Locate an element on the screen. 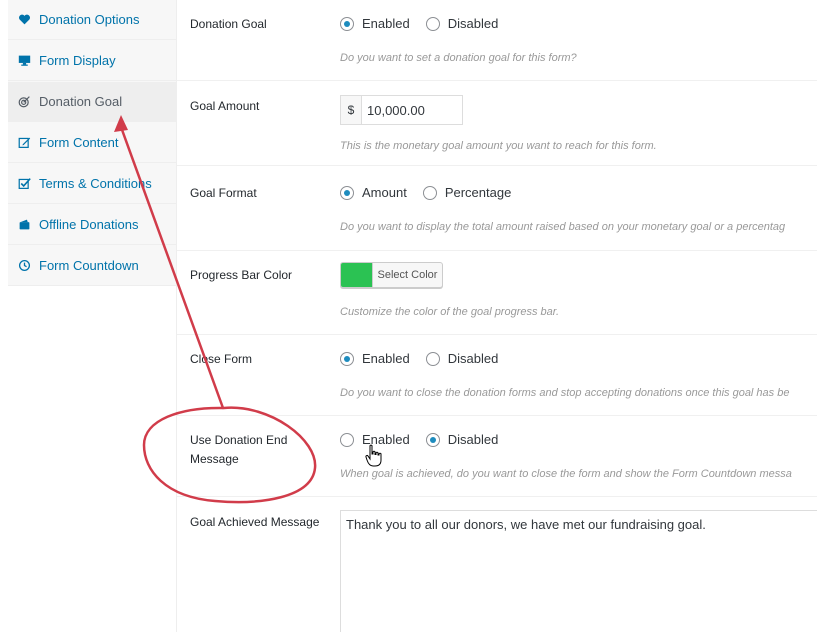 The width and height of the screenshot is (817, 632). goal-amount-input is located at coordinates (412, 110).